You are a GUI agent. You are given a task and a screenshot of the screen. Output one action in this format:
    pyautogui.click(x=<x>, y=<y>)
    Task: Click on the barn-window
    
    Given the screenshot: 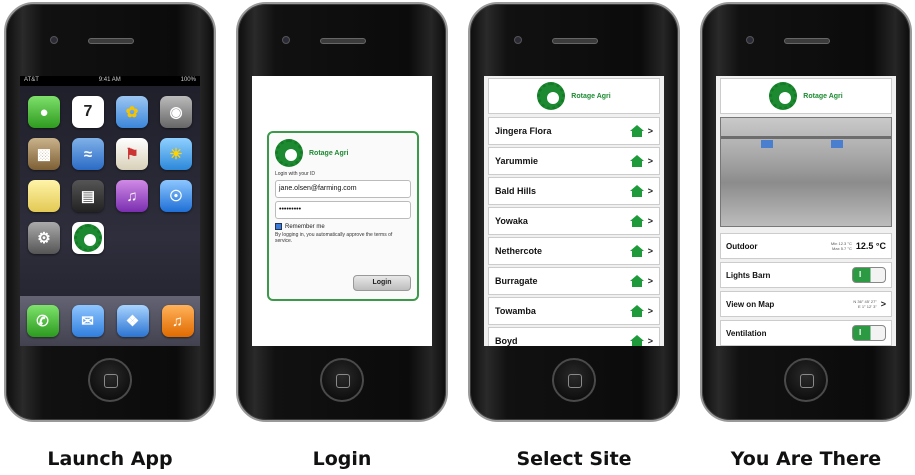 What is the action you would take?
    pyautogui.click(x=837, y=144)
    